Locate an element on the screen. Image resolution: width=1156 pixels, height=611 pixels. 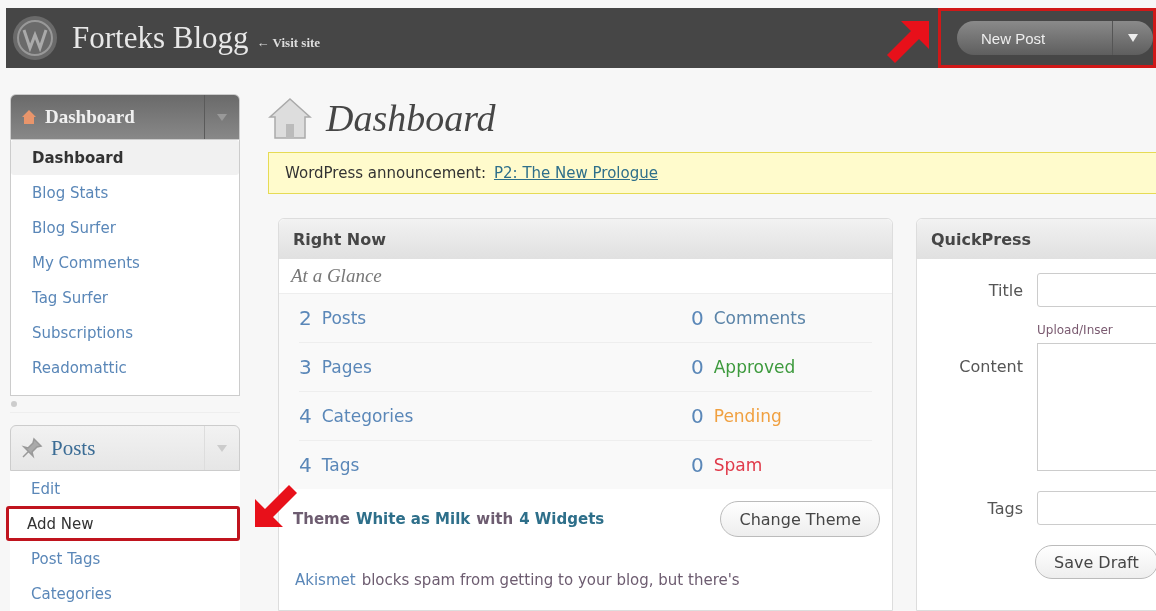
arrow-icon is located at coordinates (908, 42).